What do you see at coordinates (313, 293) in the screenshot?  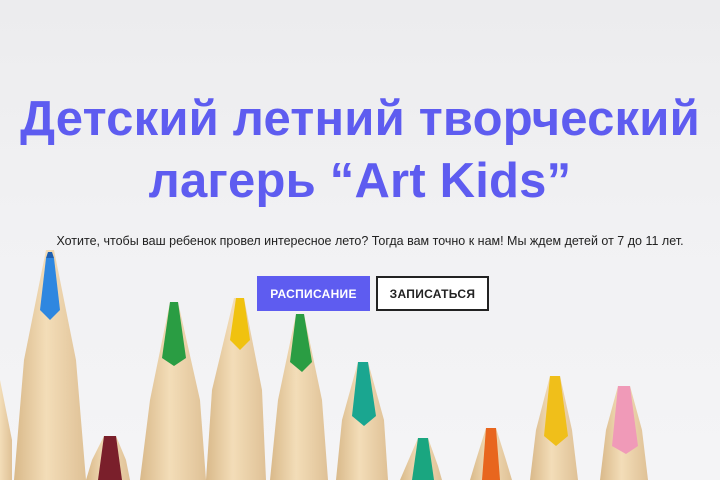 I see `schedule-button: РАСПИСАНИЕ` at bounding box center [313, 293].